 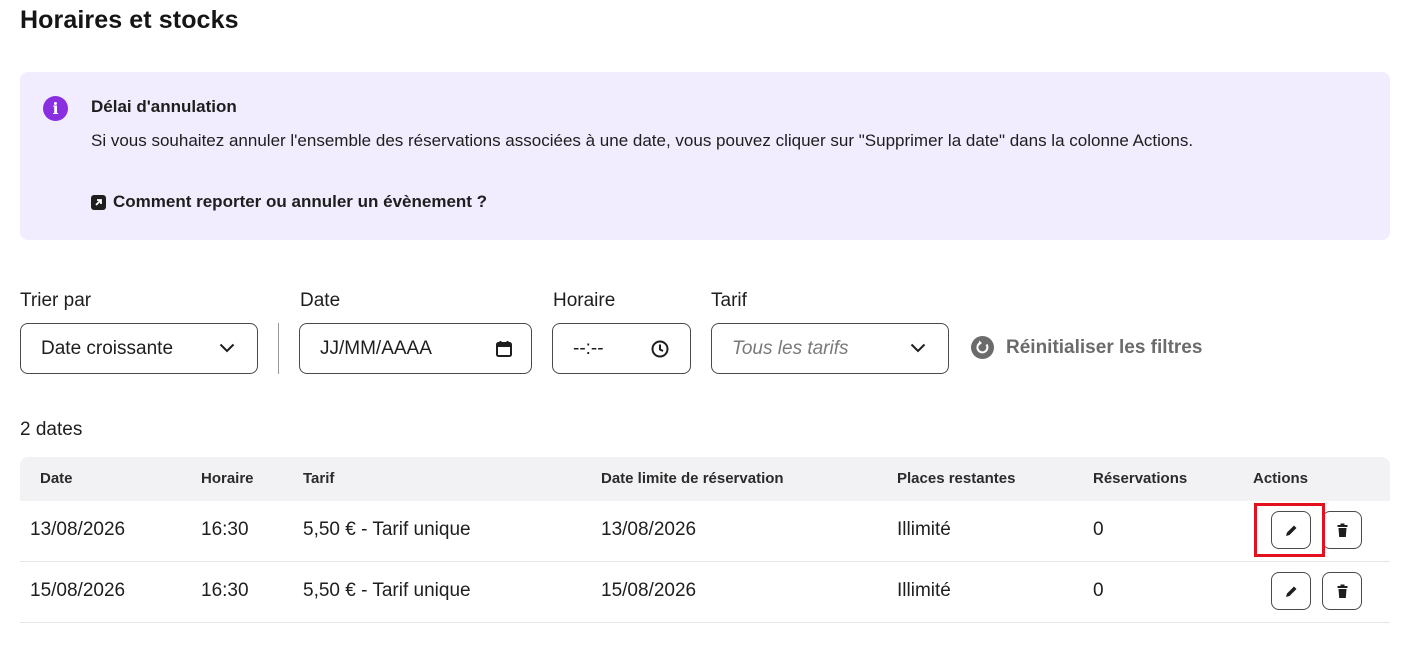 I want to click on edit-button-highlight, so click(x=1289, y=530).